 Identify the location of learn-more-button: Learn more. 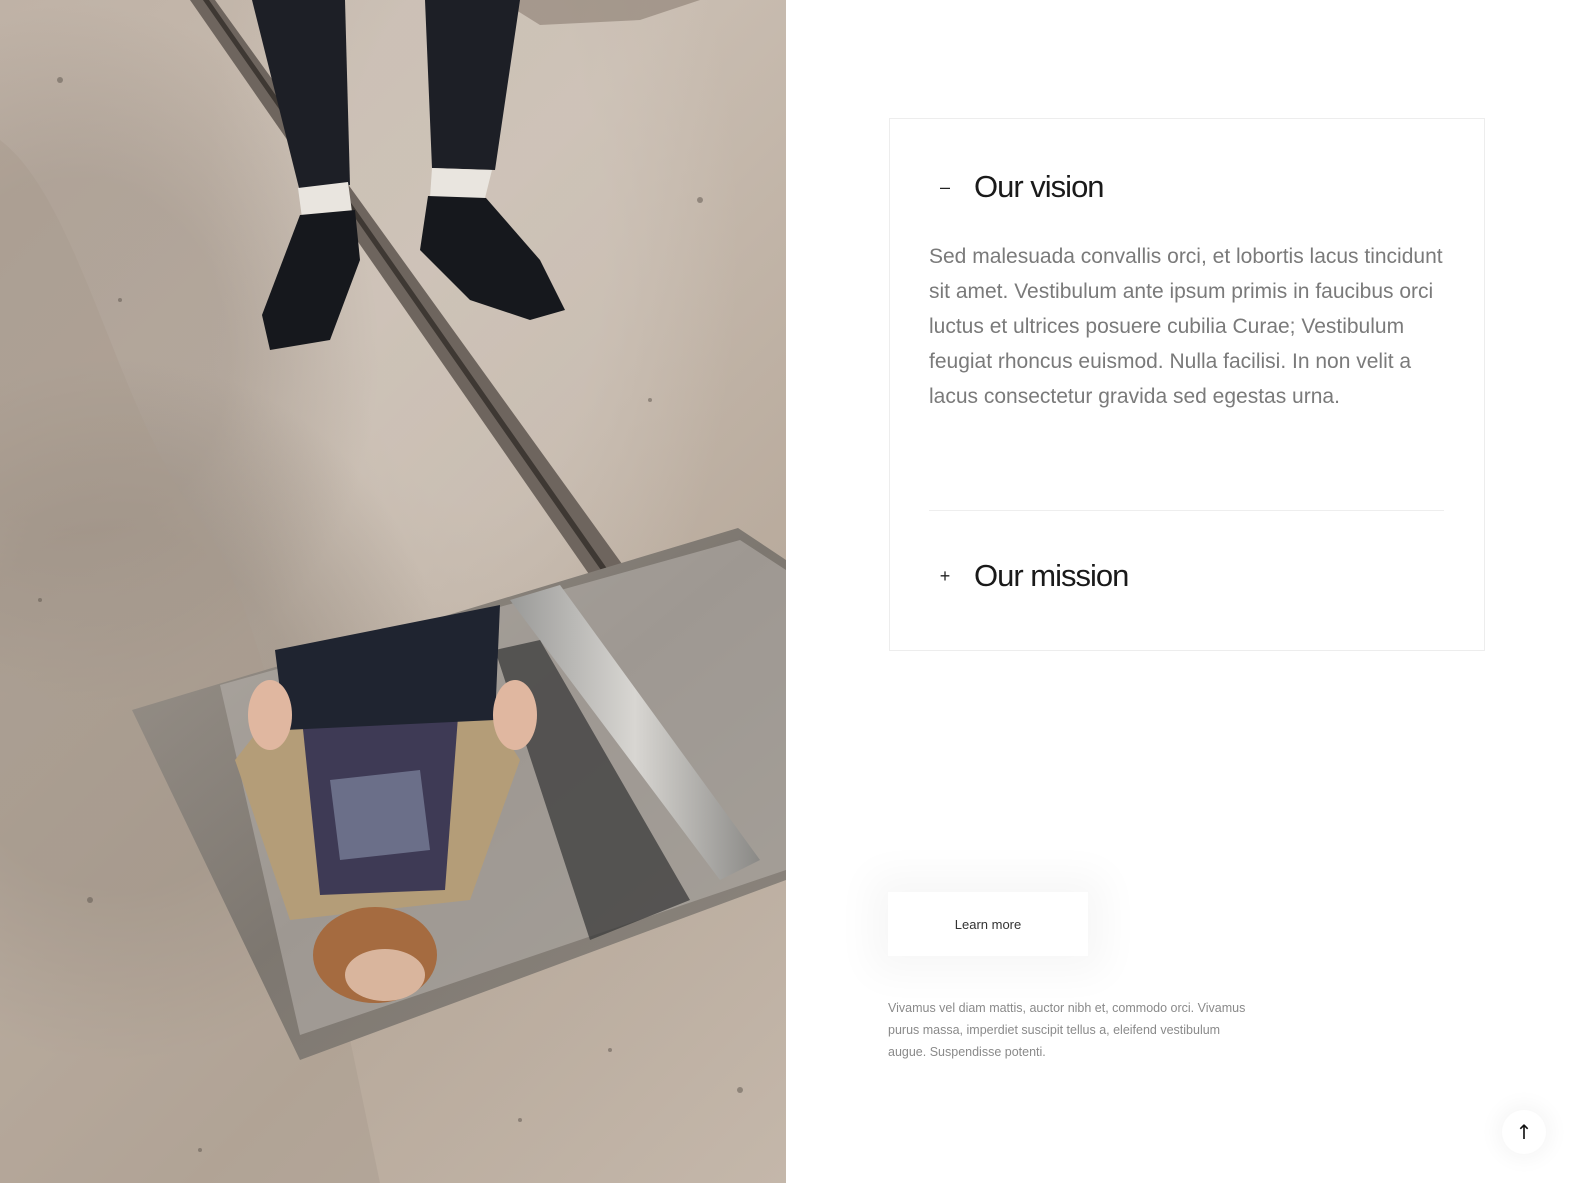
(988, 924).